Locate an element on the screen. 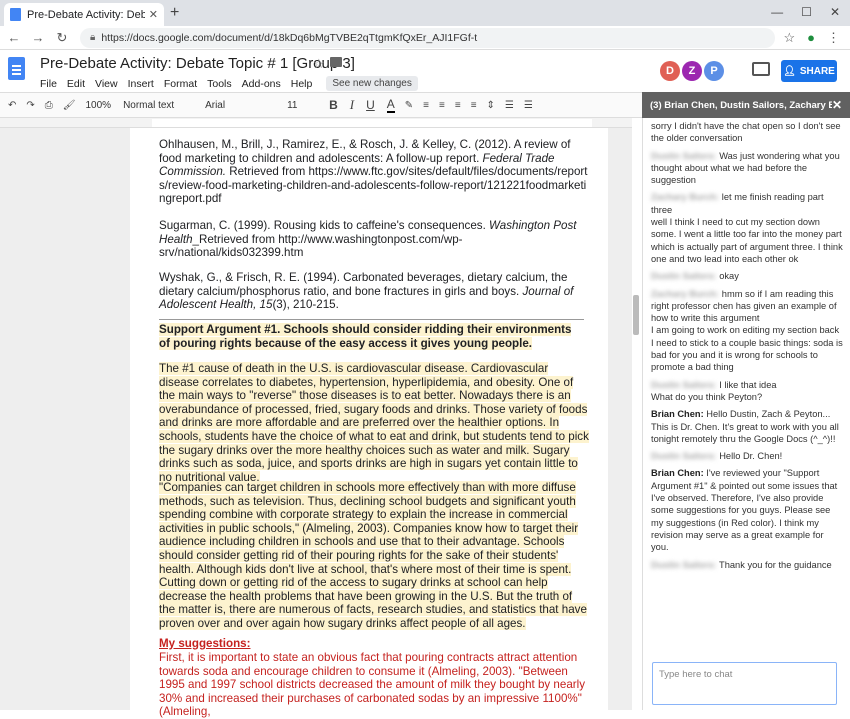 The image size is (850, 719). back-icon: ← is located at coordinates (14, 37).